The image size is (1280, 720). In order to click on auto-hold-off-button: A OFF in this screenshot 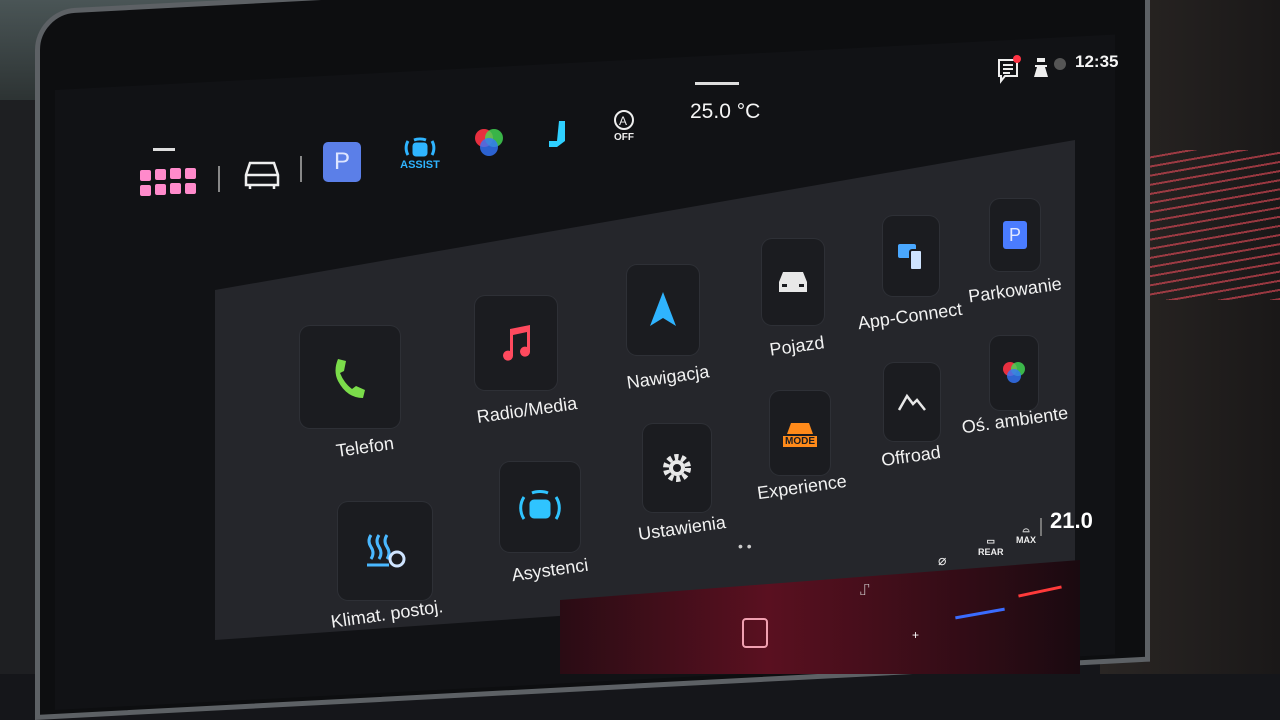, I will do `click(624, 125)`.